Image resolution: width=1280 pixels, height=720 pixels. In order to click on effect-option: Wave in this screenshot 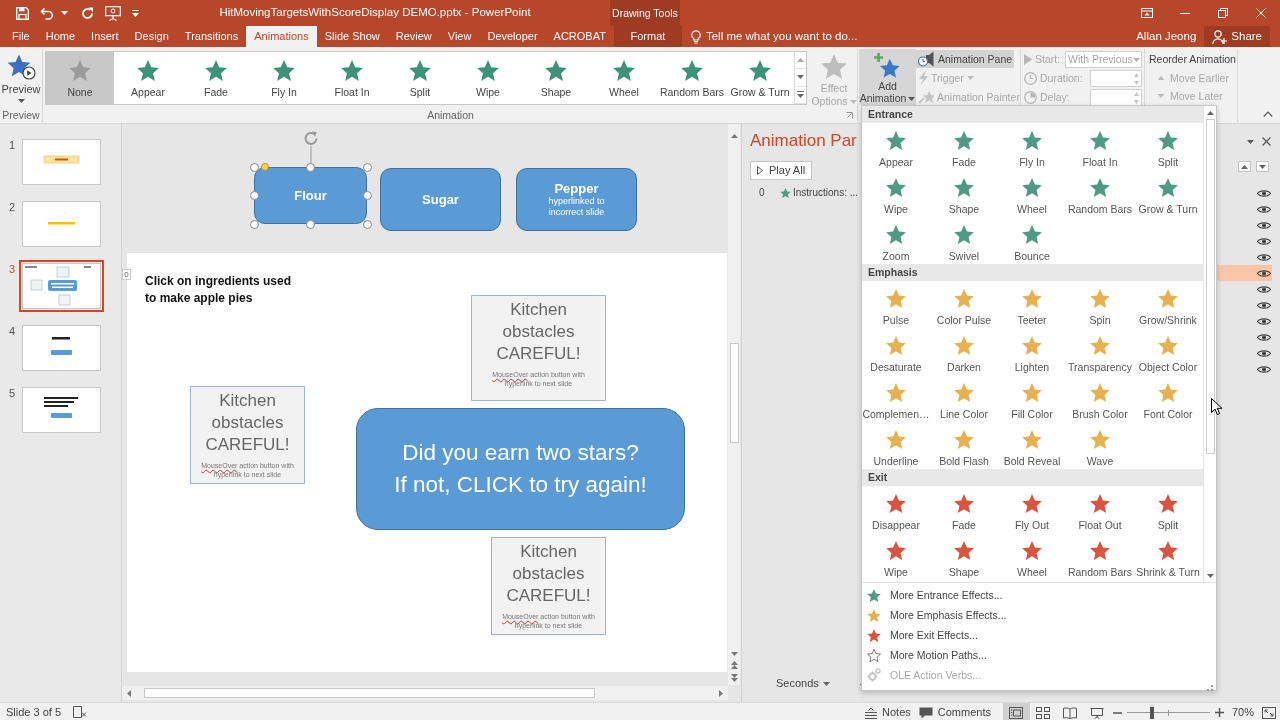, I will do `click(1100, 445)`.